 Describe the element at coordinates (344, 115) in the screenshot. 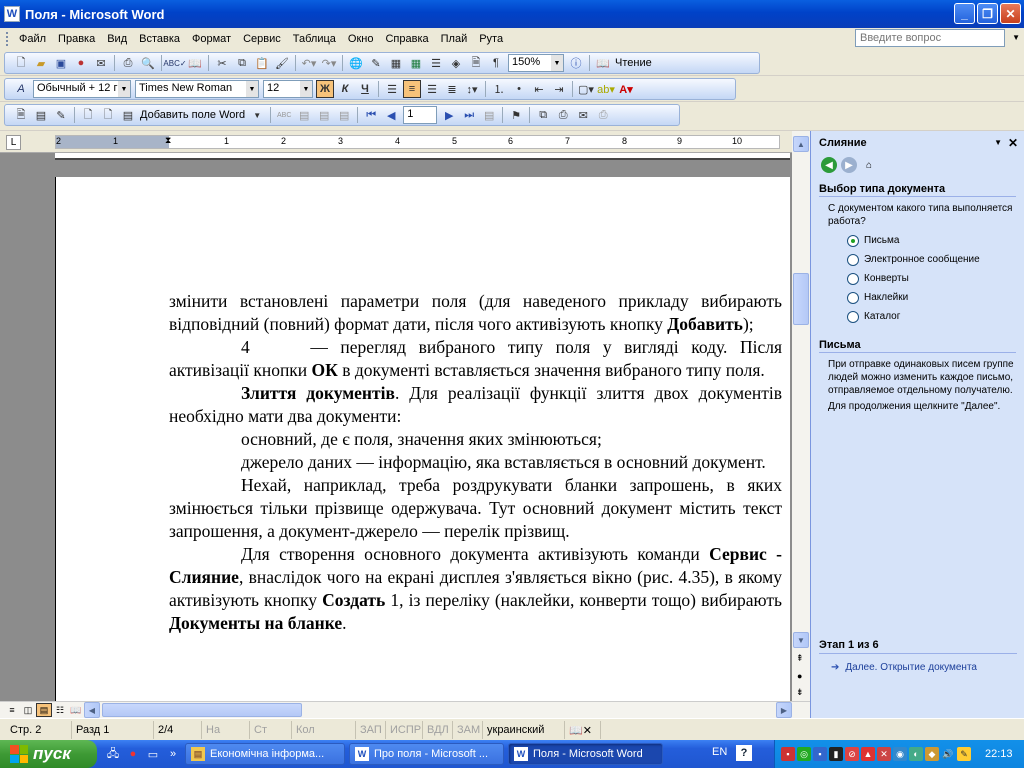

I see `propagate-labels-icon: ▤` at that location.